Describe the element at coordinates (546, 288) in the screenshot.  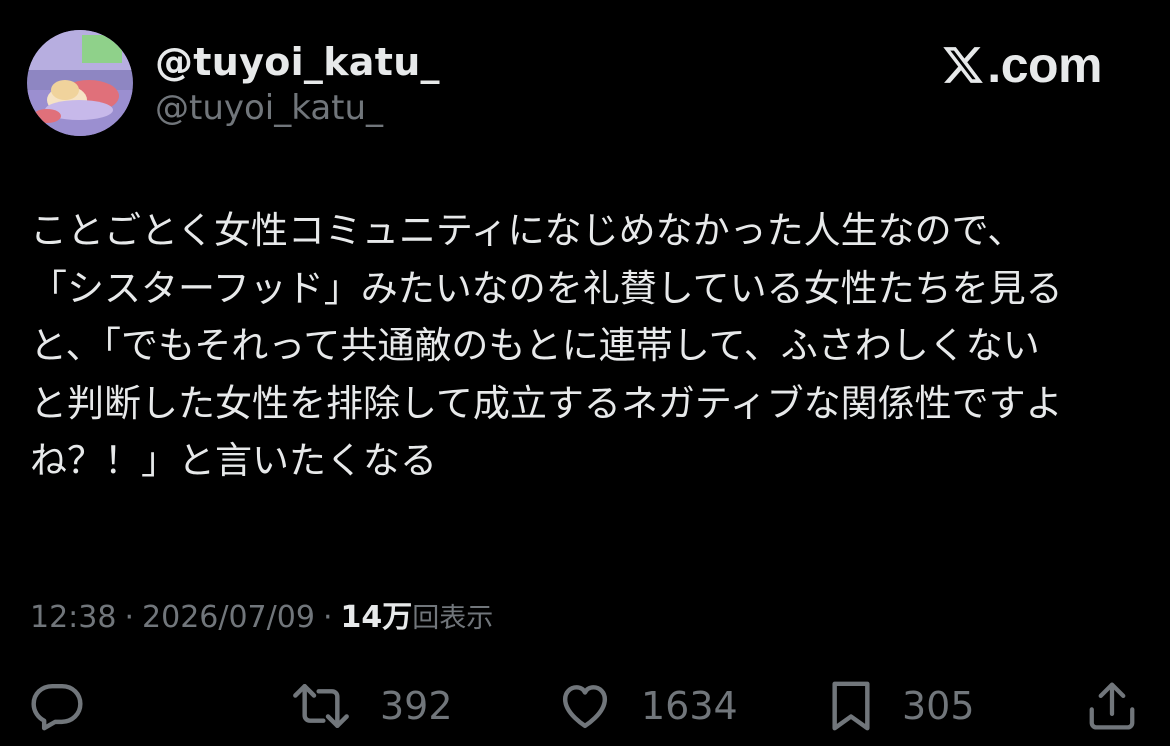
I see `tweet-line: 「シスターフッド」みたいなのを礼賛している女性たちを見る` at that location.